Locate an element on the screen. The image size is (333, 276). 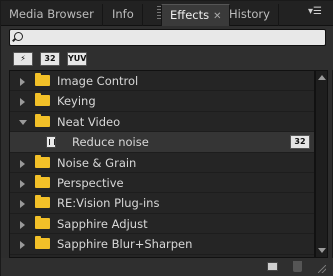
tree-folder-revision-plugins: RE:Vision Plug-ins is located at coordinates (162, 203).